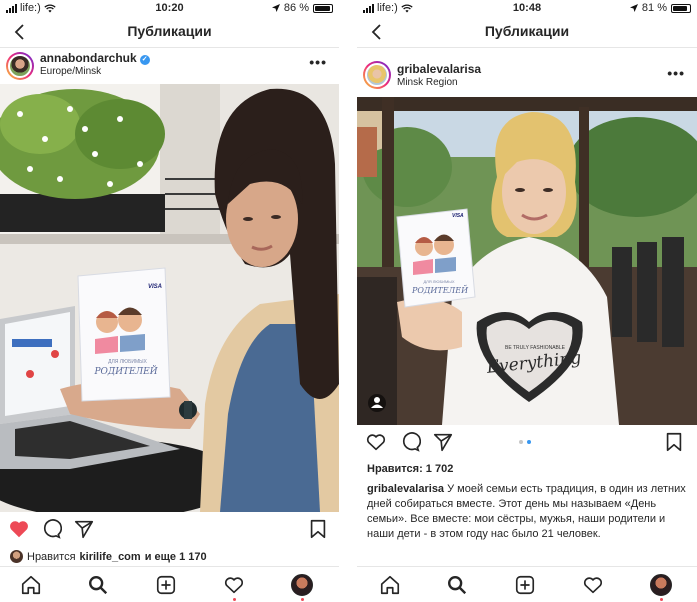 The width and height of the screenshot is (697, 602). What do you see at coordinates (70, 71) in the screenshot?
I see `post-location: Europe/Minsk` at bounding box center [70, 71].